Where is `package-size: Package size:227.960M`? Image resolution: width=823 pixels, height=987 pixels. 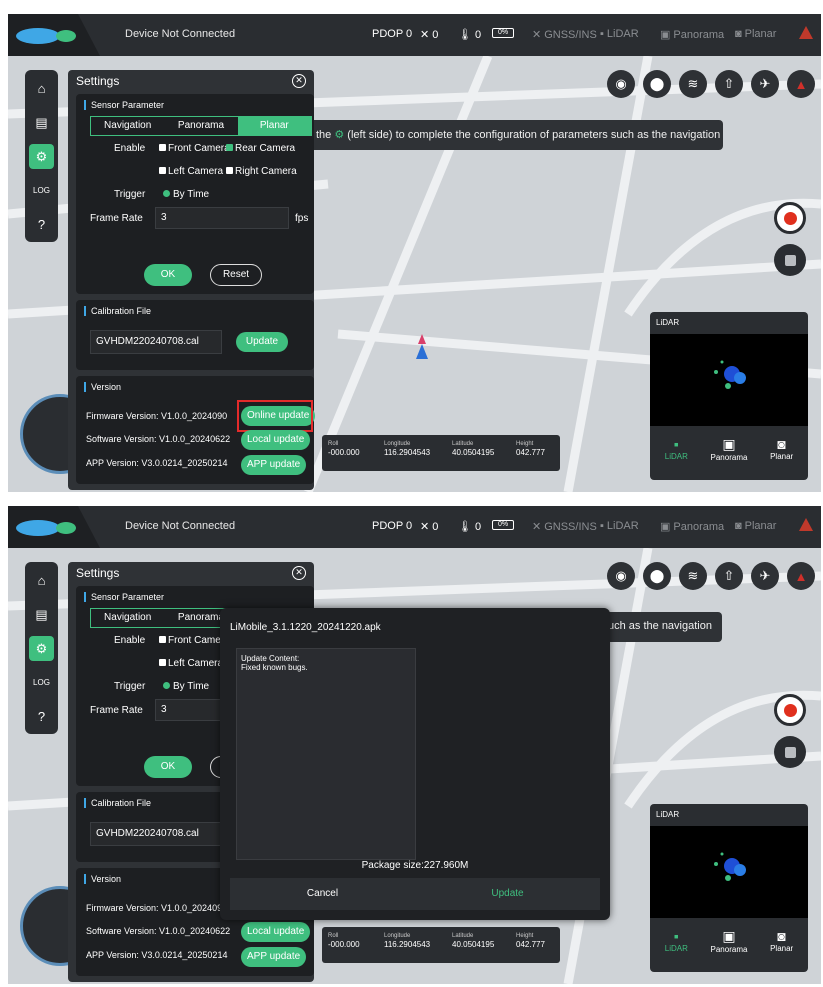
package-size: Package size:227.960M is located at coordinates (415, 865).